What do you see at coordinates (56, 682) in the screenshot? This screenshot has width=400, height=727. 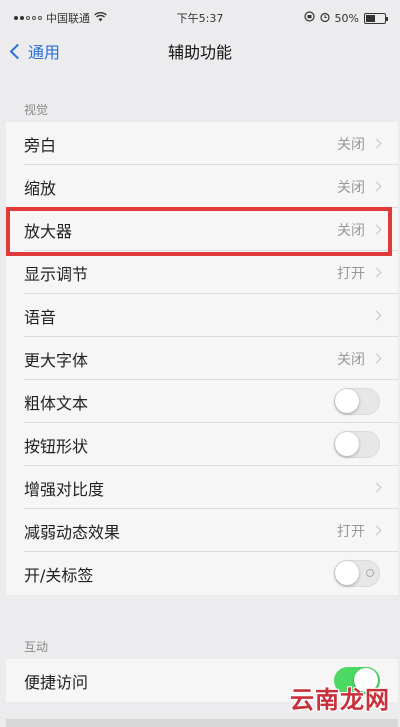 I see `row-label: 便捷访问` at bounding box center [56, 682].